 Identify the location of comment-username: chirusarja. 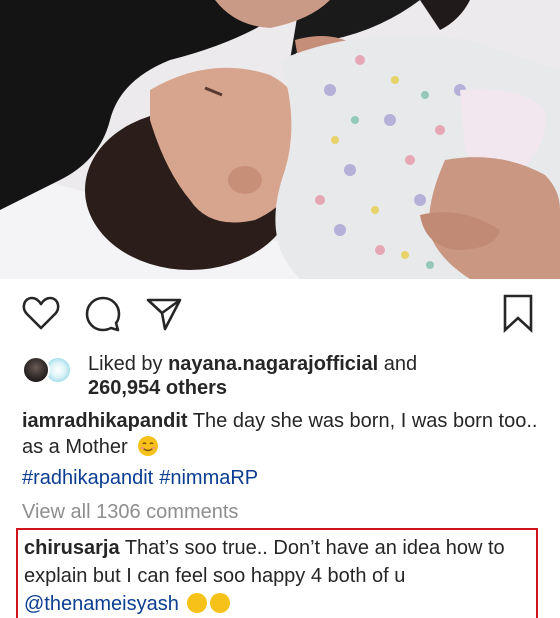
(72, 548).